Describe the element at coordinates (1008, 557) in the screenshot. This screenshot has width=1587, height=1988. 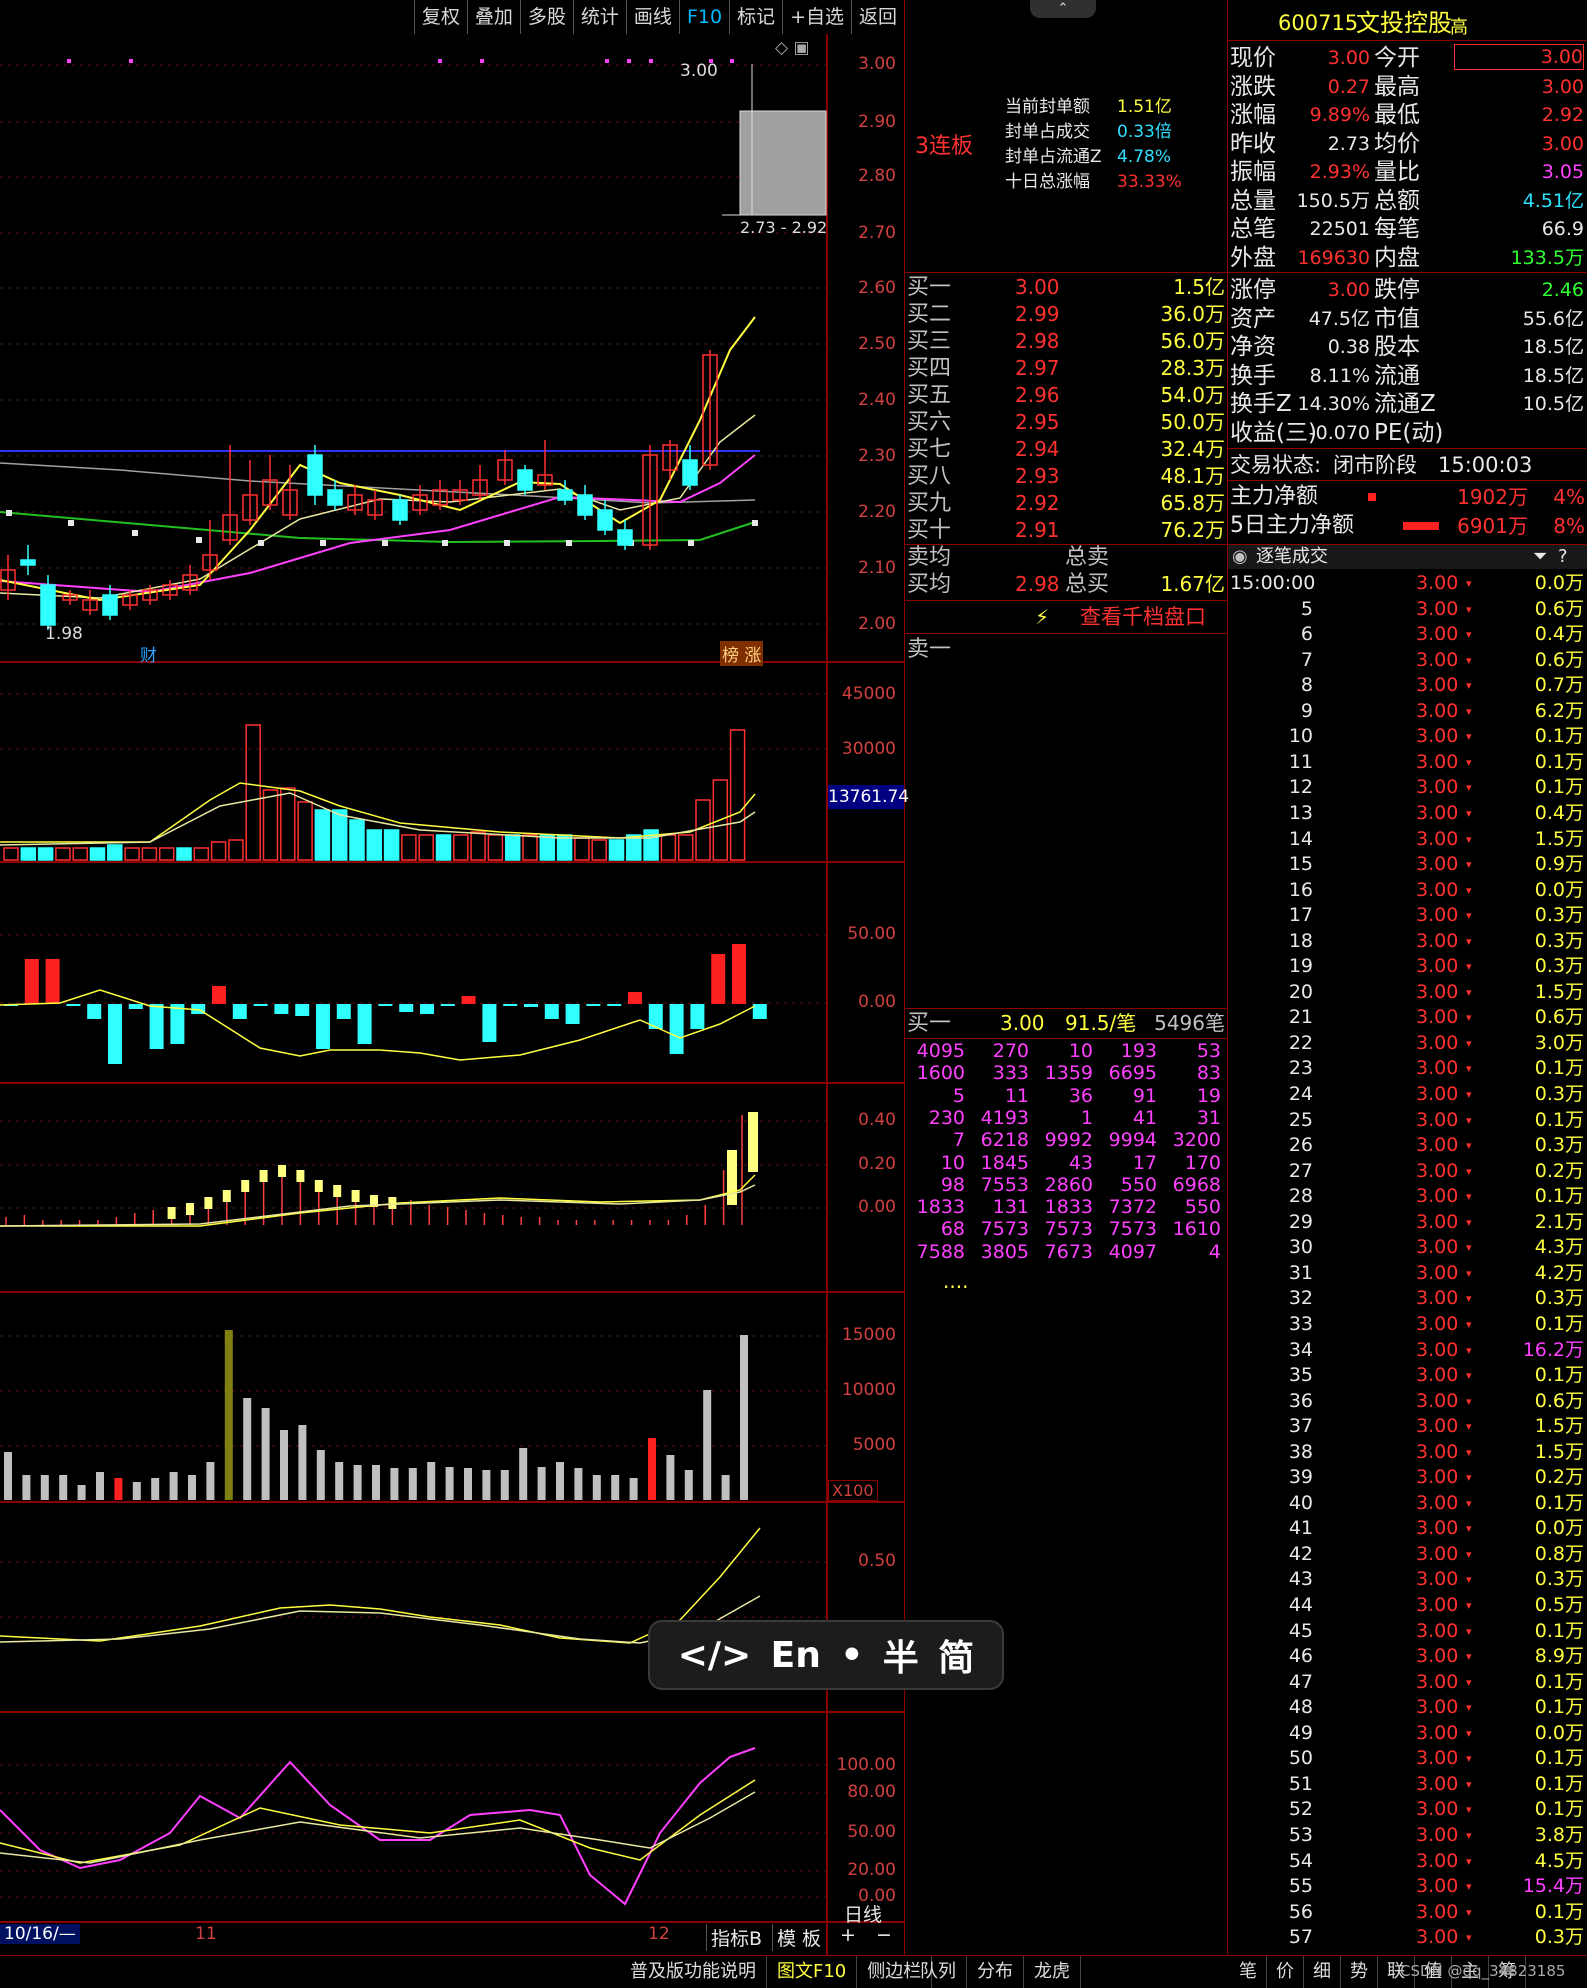
I see `sell-avg-row: 卖均 总卖` at that location.